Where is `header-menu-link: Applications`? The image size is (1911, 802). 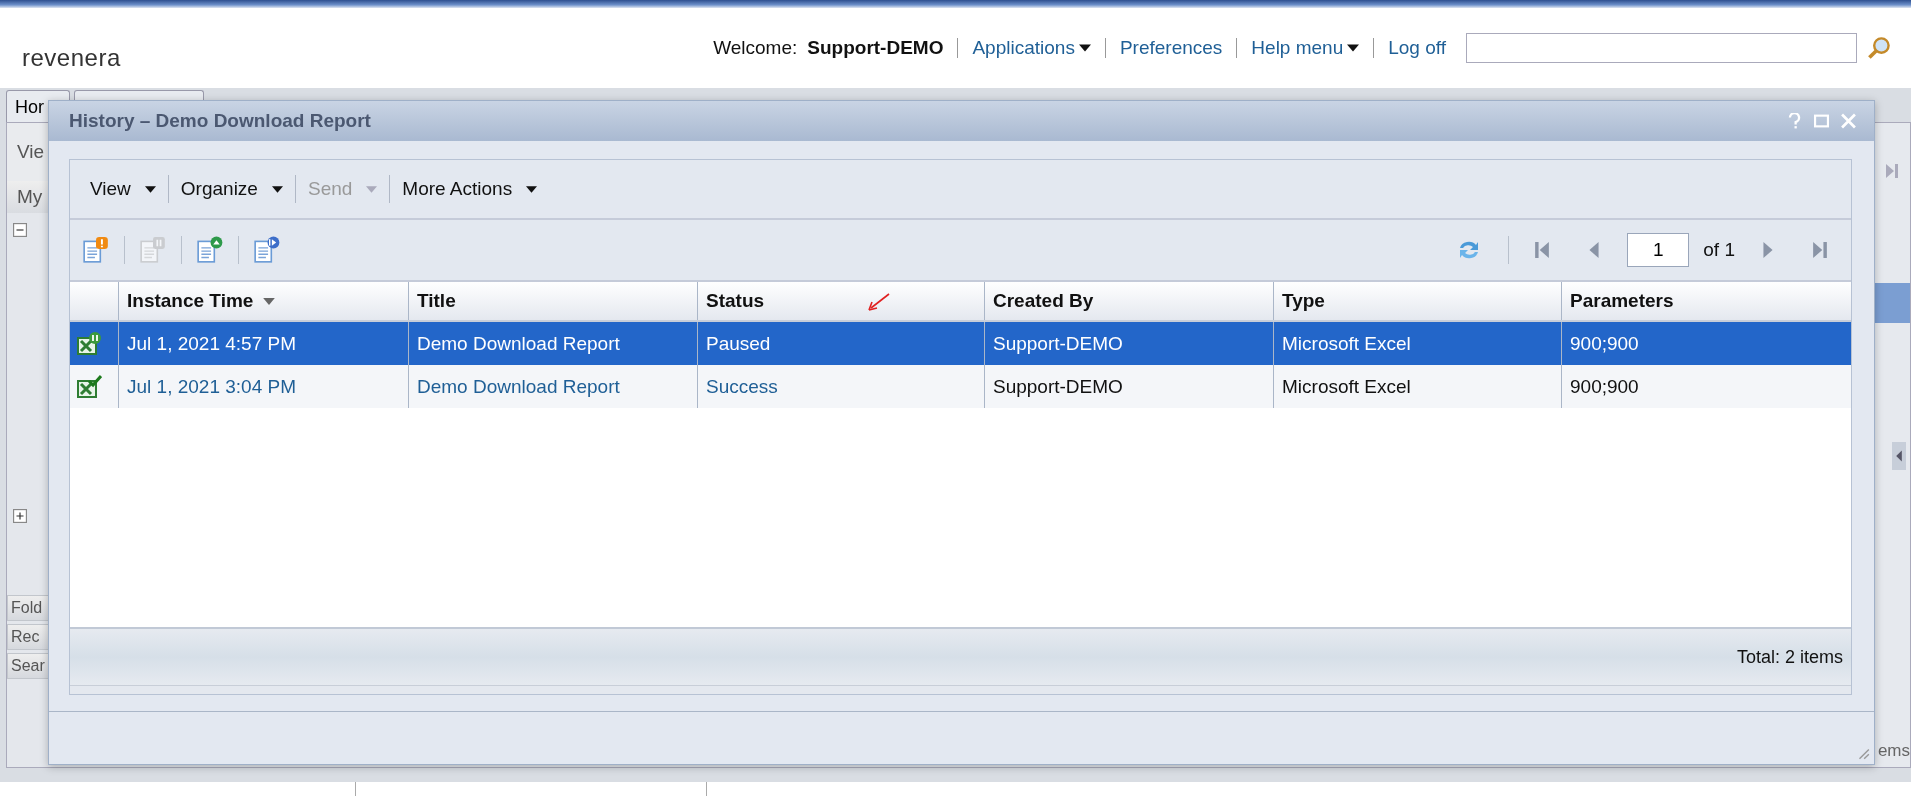 header-menu-link: Applications is located at coordinates (1031, 48).